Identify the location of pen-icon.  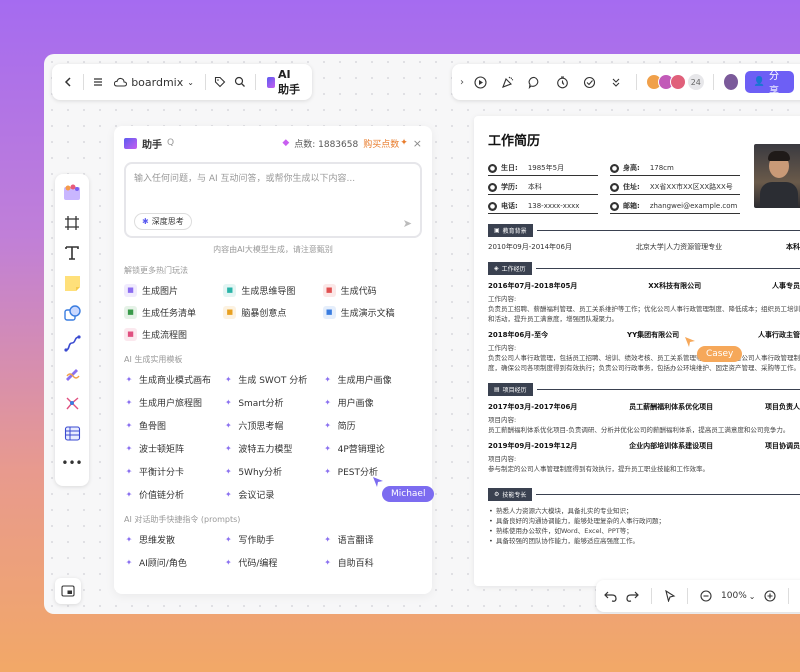
(72, 373).